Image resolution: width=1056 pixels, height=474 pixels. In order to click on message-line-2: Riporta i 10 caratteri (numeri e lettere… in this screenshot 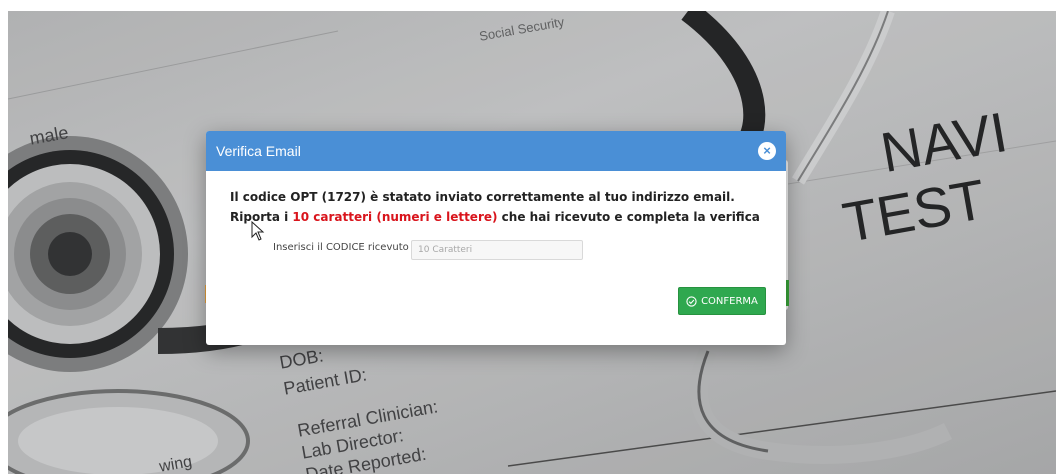, I will do `click(495, 217)`.